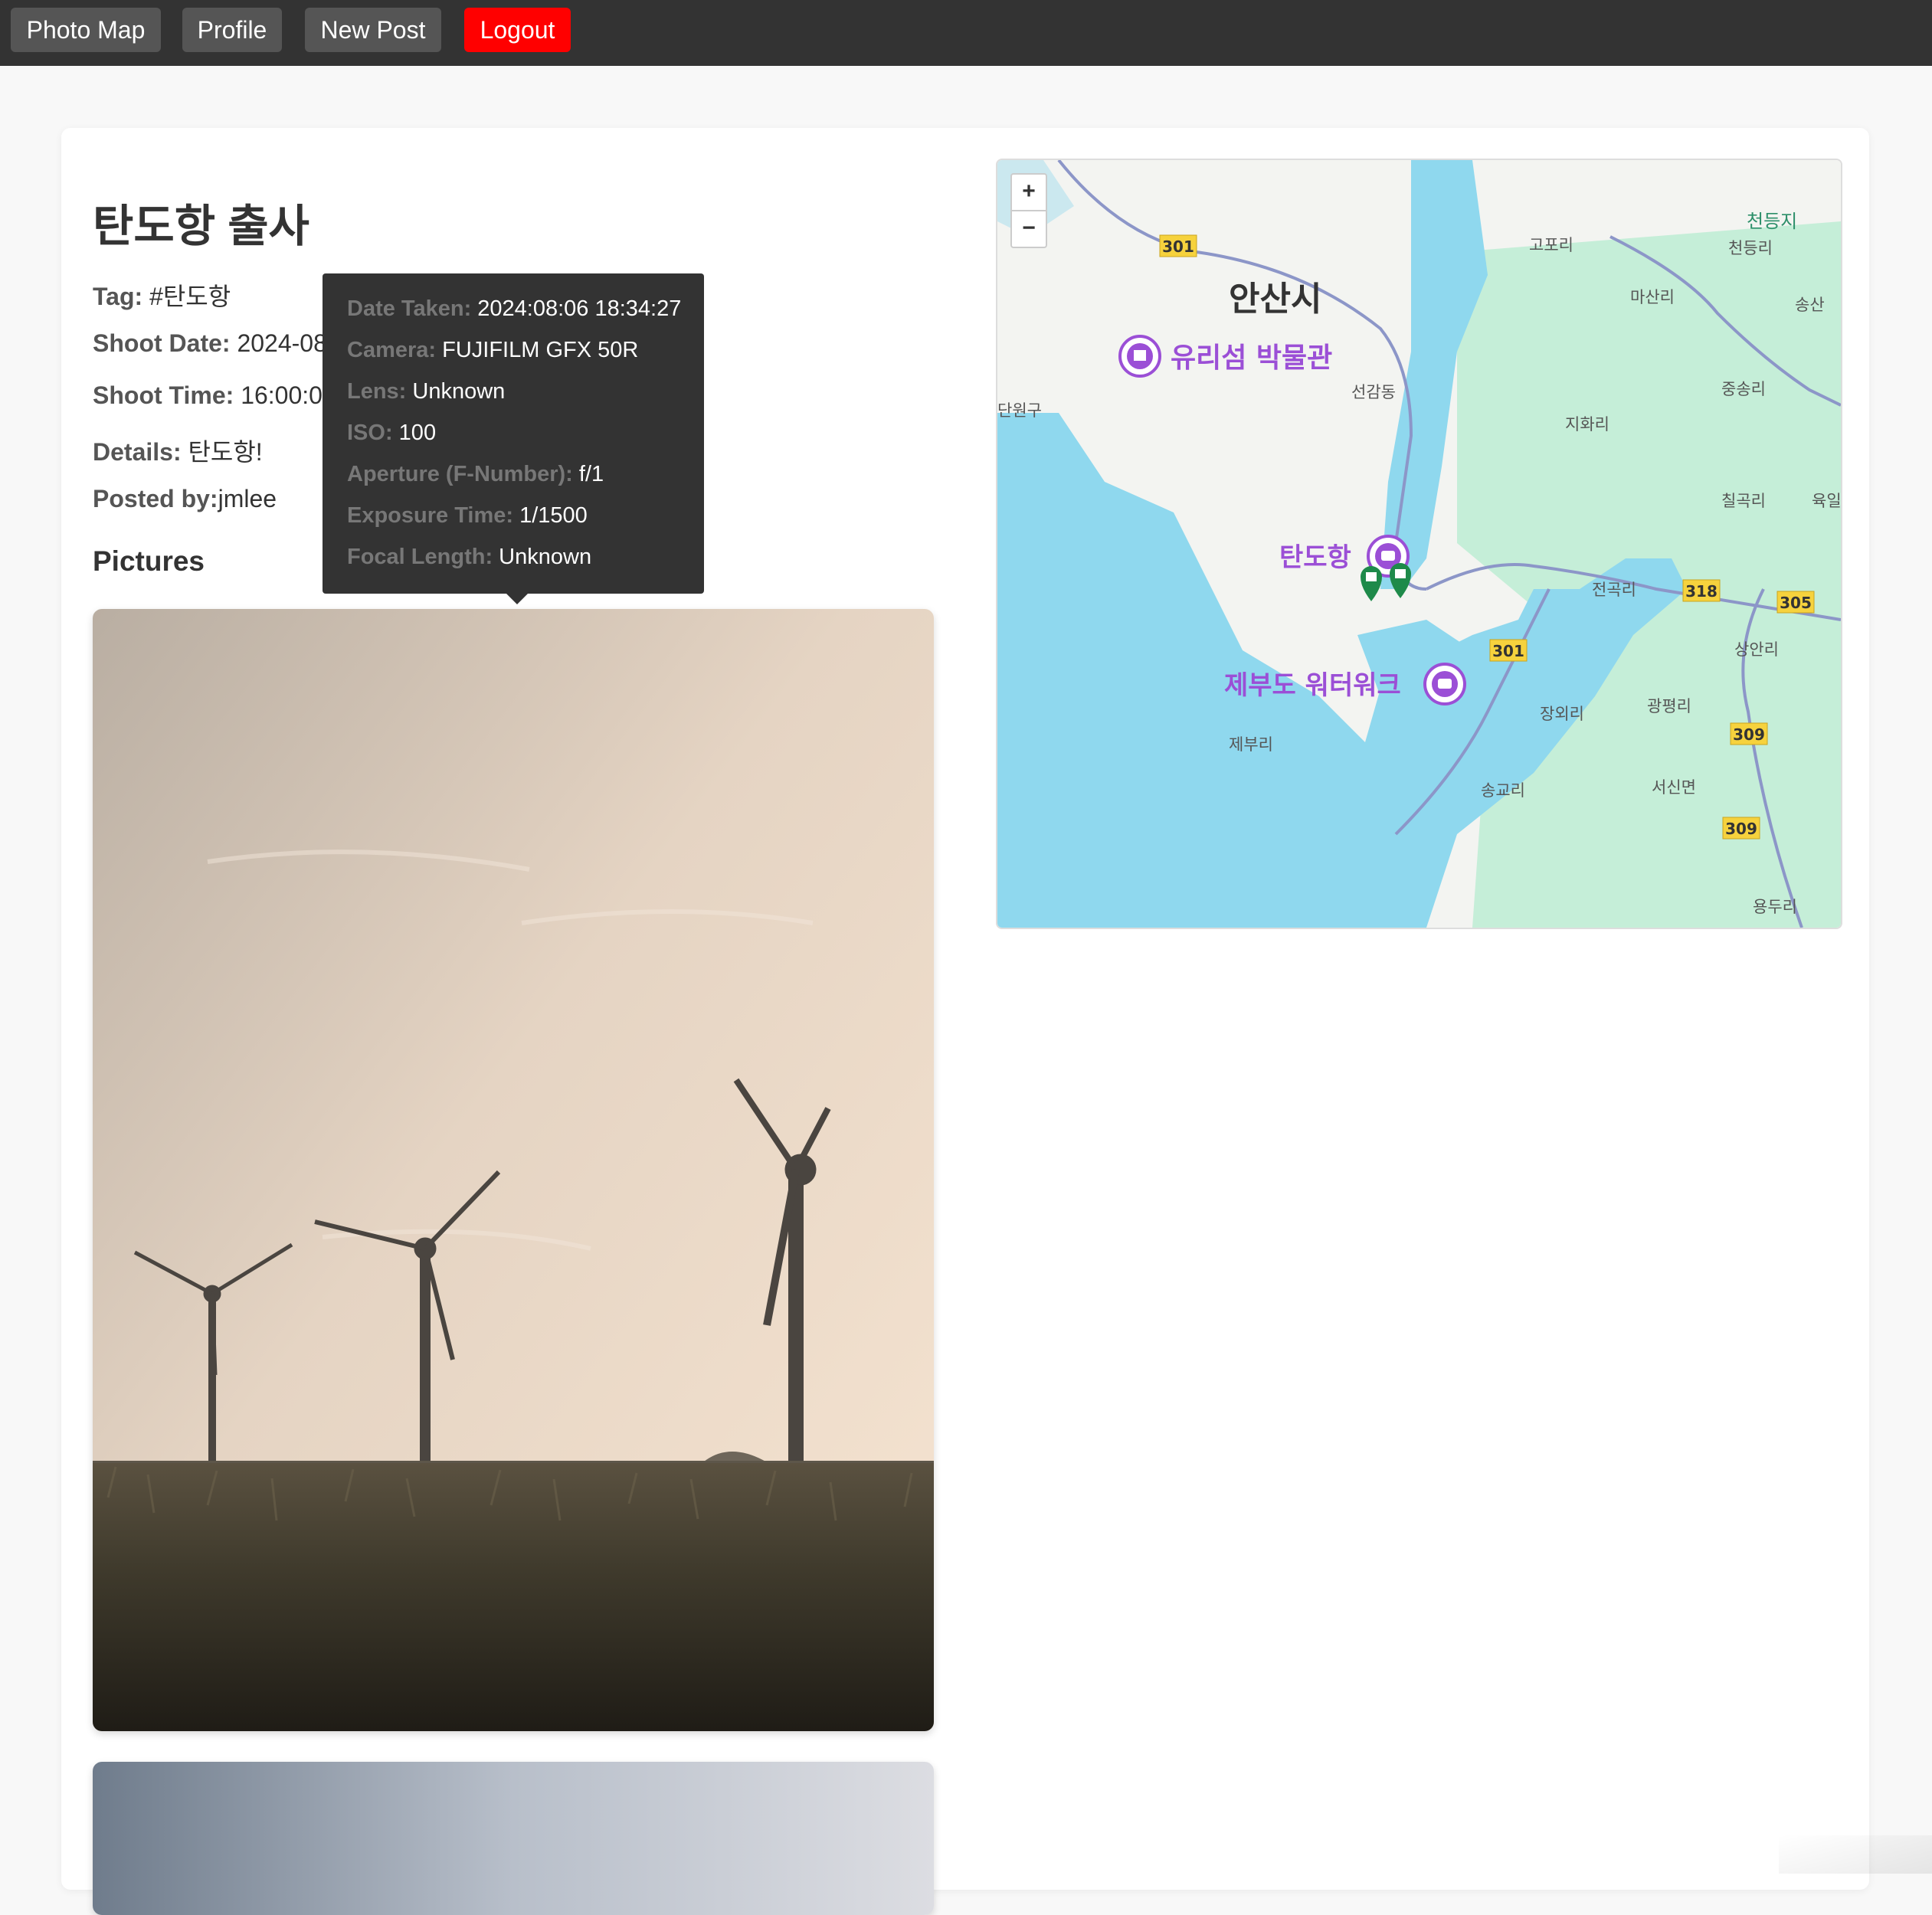 The height and width of the screenshot is (1915, 1932). I want to click on map-place-label-0: 고포리, so click(1551, 245).